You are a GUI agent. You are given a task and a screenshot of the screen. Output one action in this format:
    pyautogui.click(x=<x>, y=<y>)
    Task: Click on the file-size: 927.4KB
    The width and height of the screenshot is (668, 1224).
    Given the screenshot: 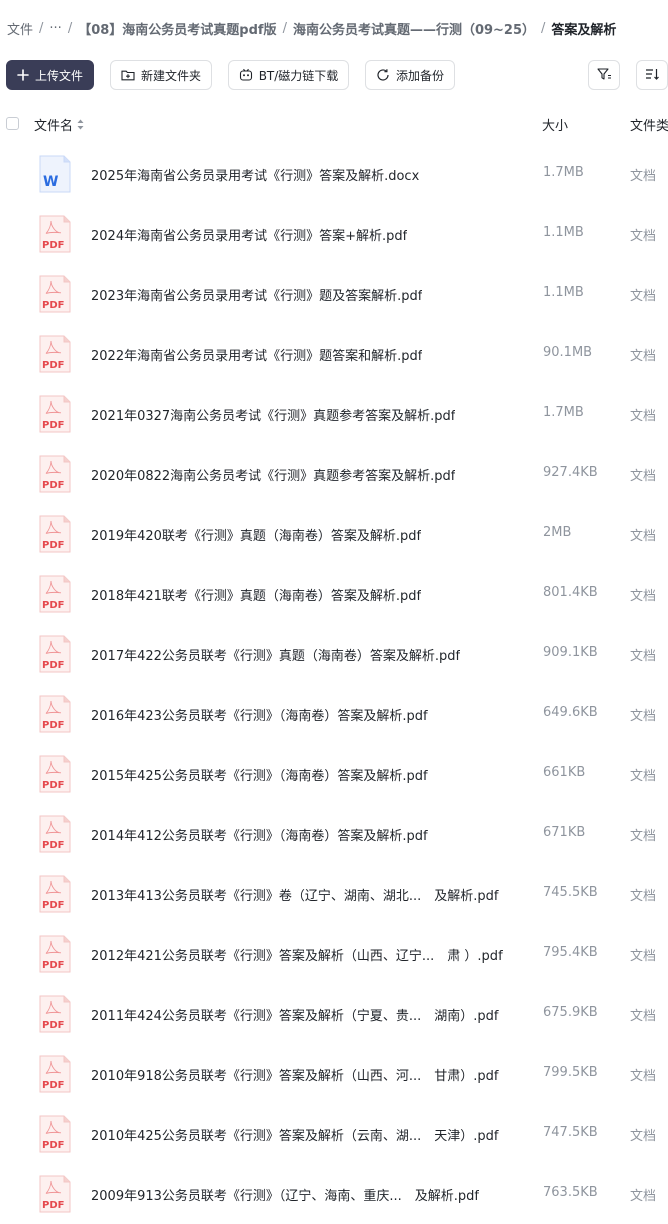 What is the action you would take?
    pyautogui.click(x=570, y=472)
    